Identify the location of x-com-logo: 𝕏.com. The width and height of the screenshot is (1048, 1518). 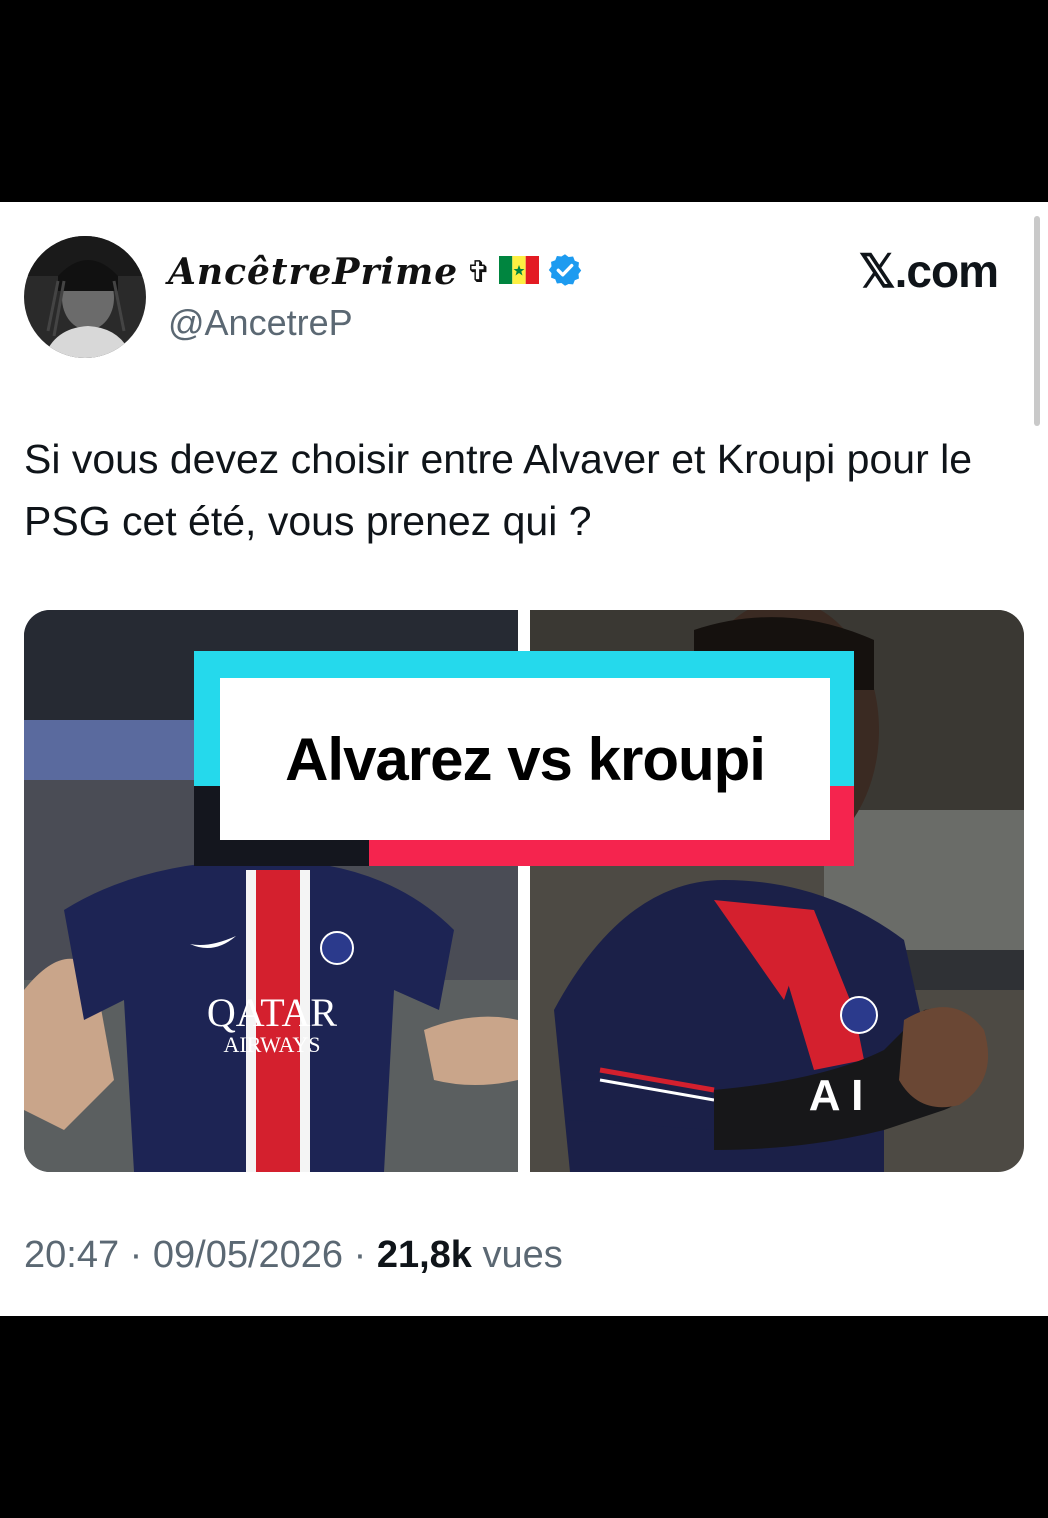
(928, 271).